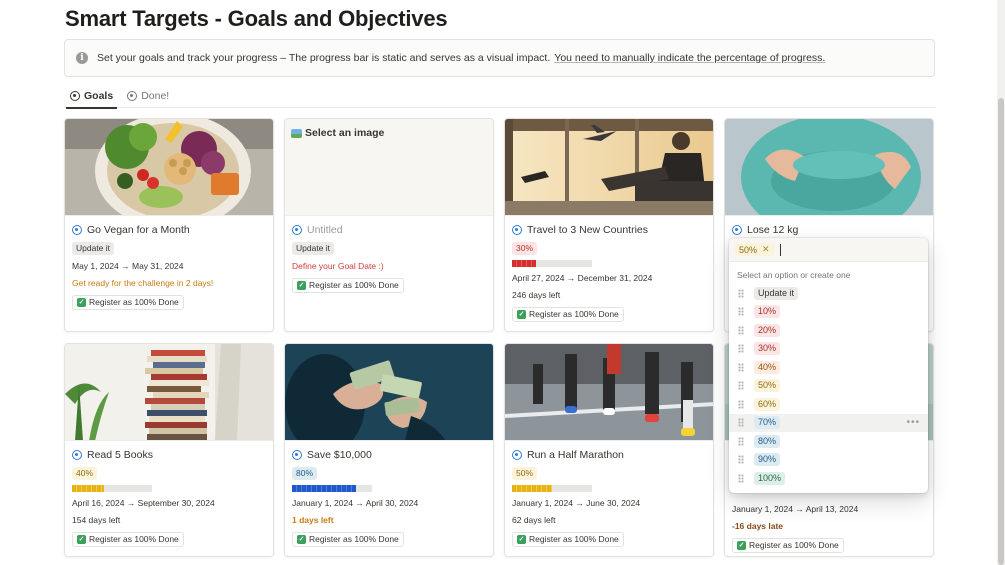 This screenshot has width=1005, height=565. Describe the element at coordinates (305, 473) in the screenshot. I see `progress-tag: 80%` at that location.